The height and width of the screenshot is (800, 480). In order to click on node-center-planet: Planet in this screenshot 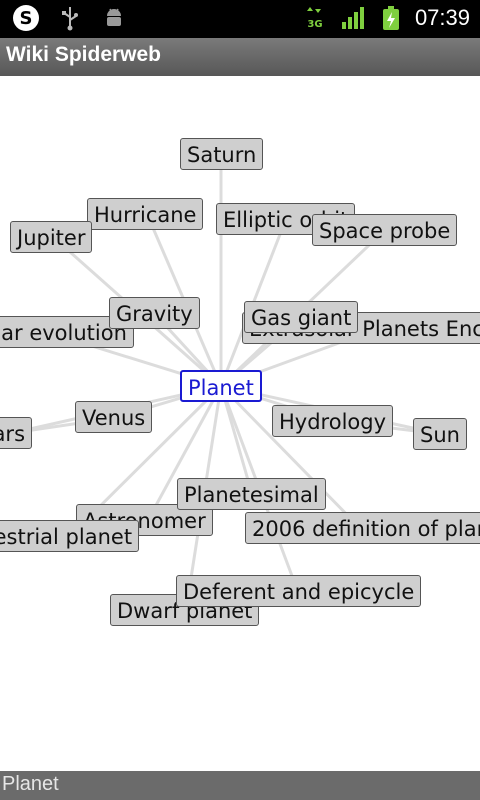, I will do `click(221, 386)`.